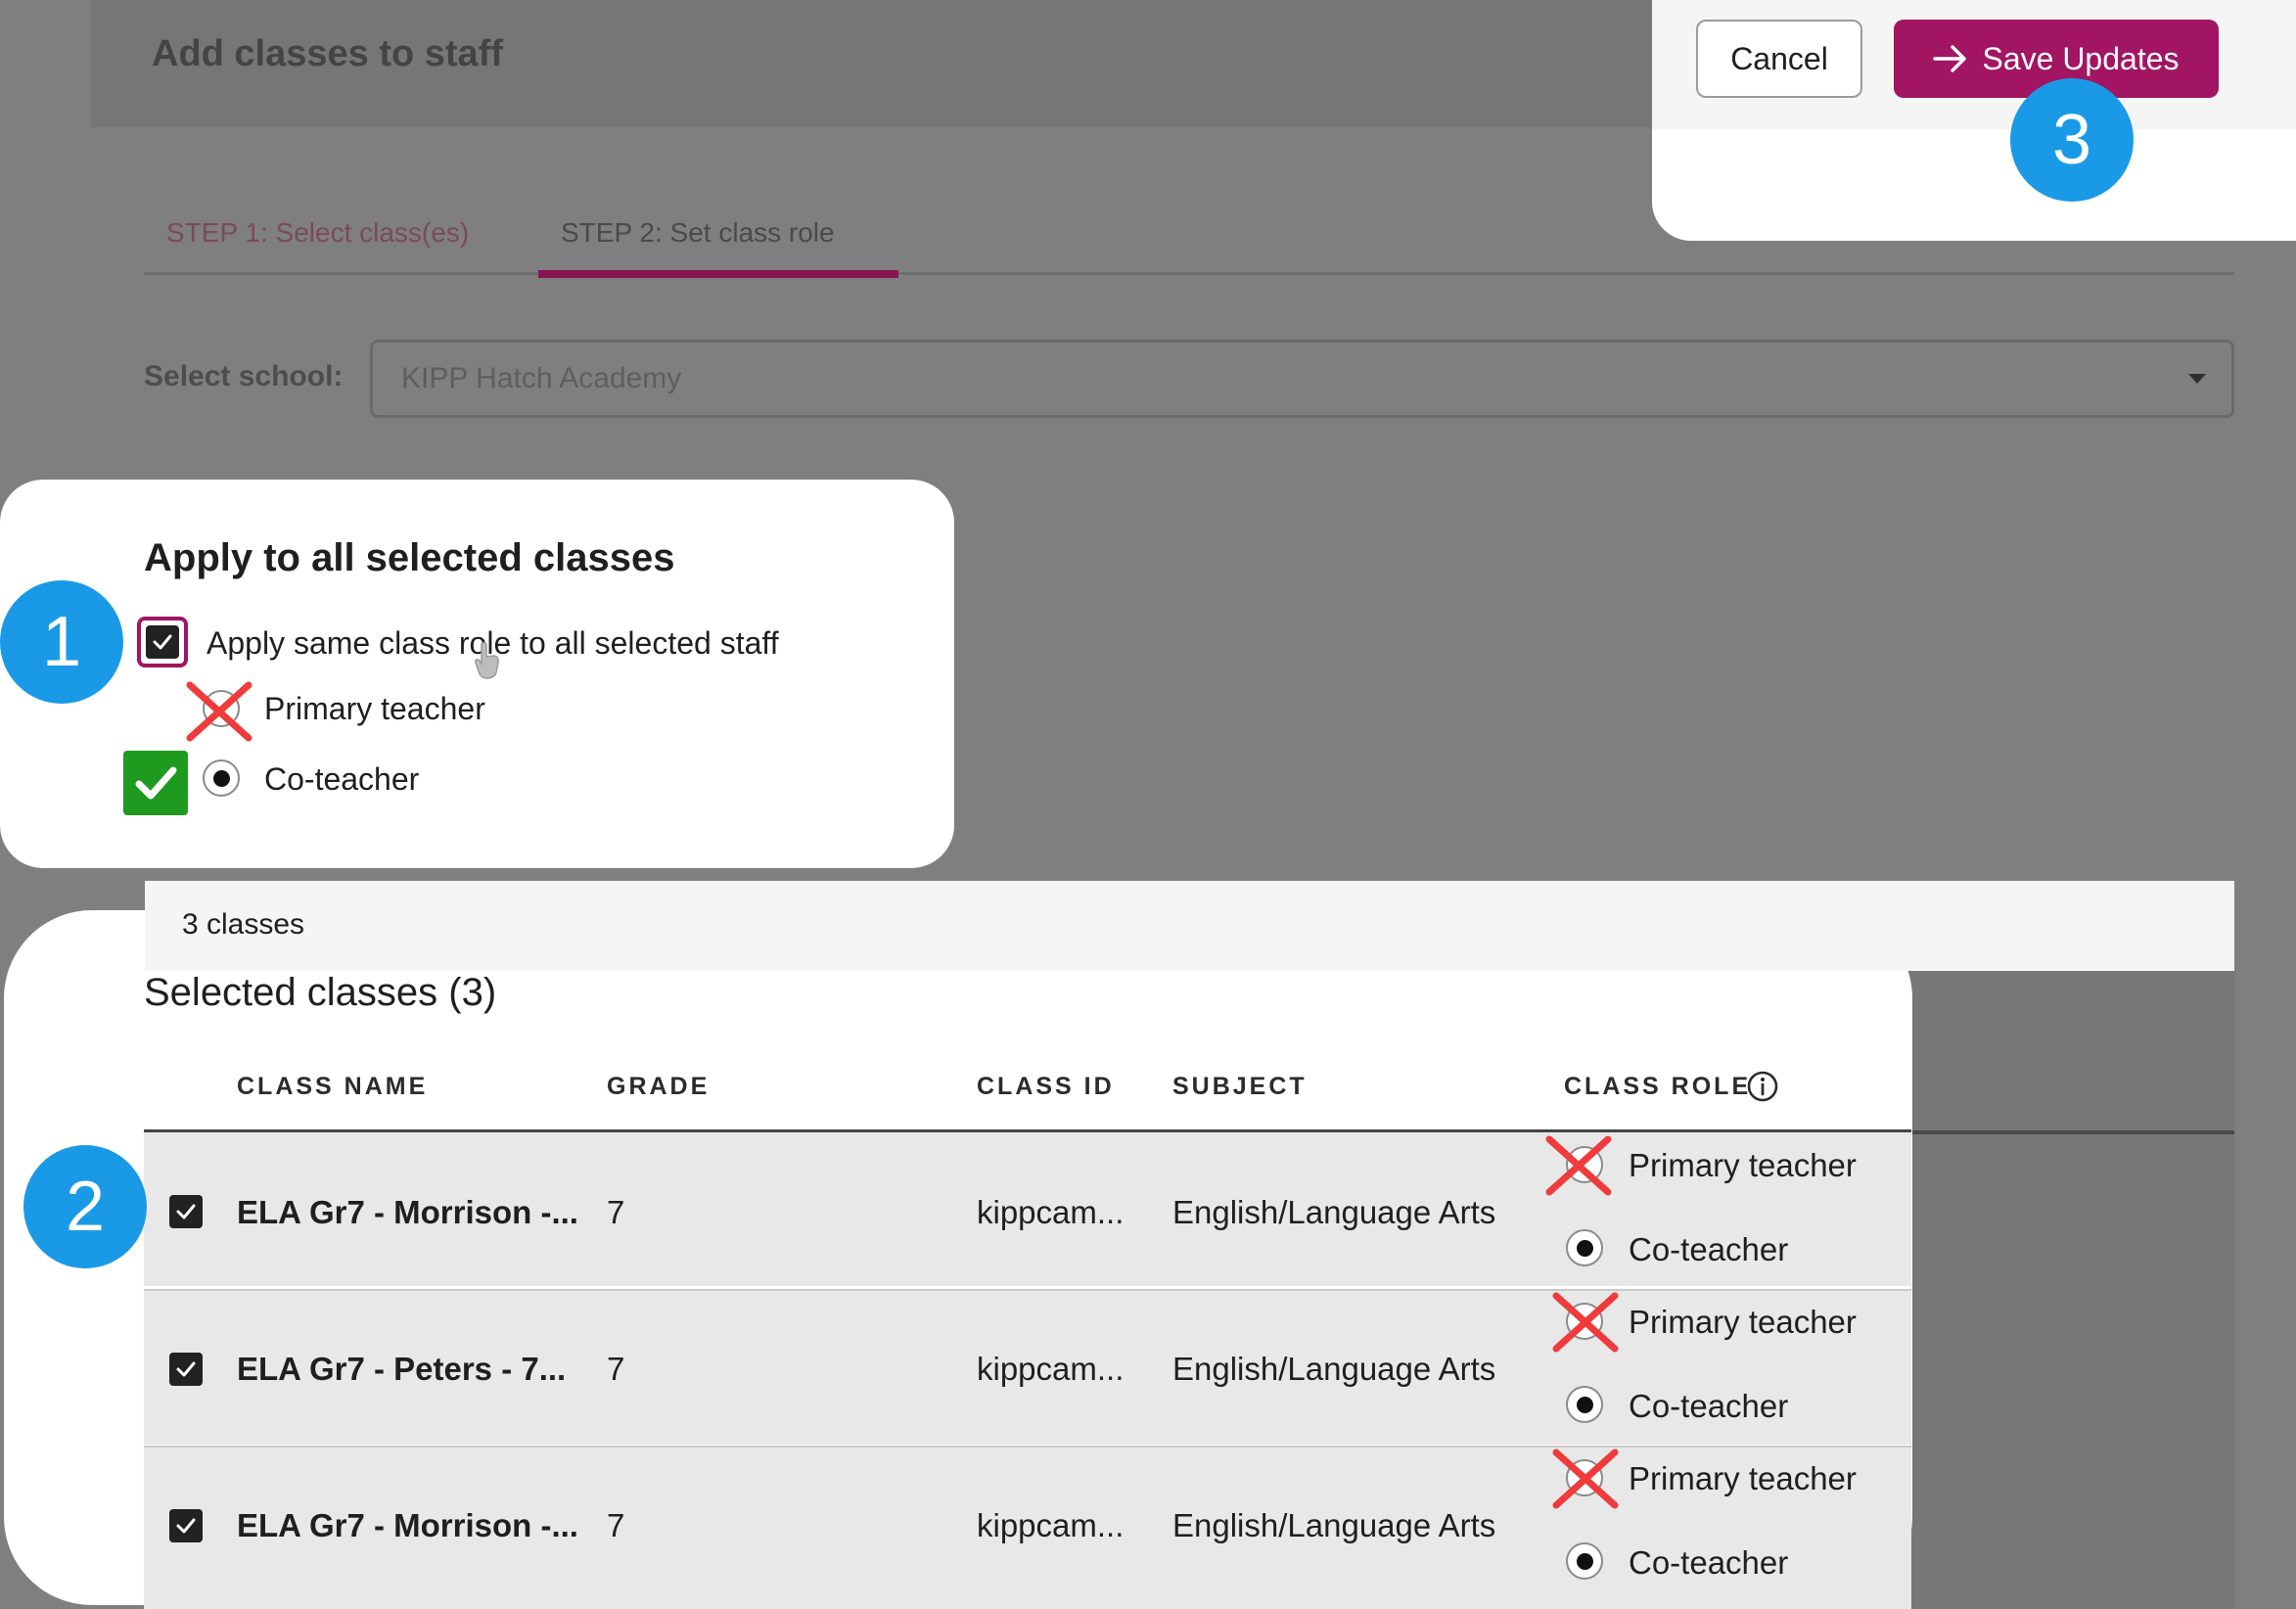 This screenshot has width=2296, height=1609. What do you see at coordinates (1046, 1087) in the screenshot?
I see `column-header-class-id: CLASS ID` at bounding box center [1046, 1087].